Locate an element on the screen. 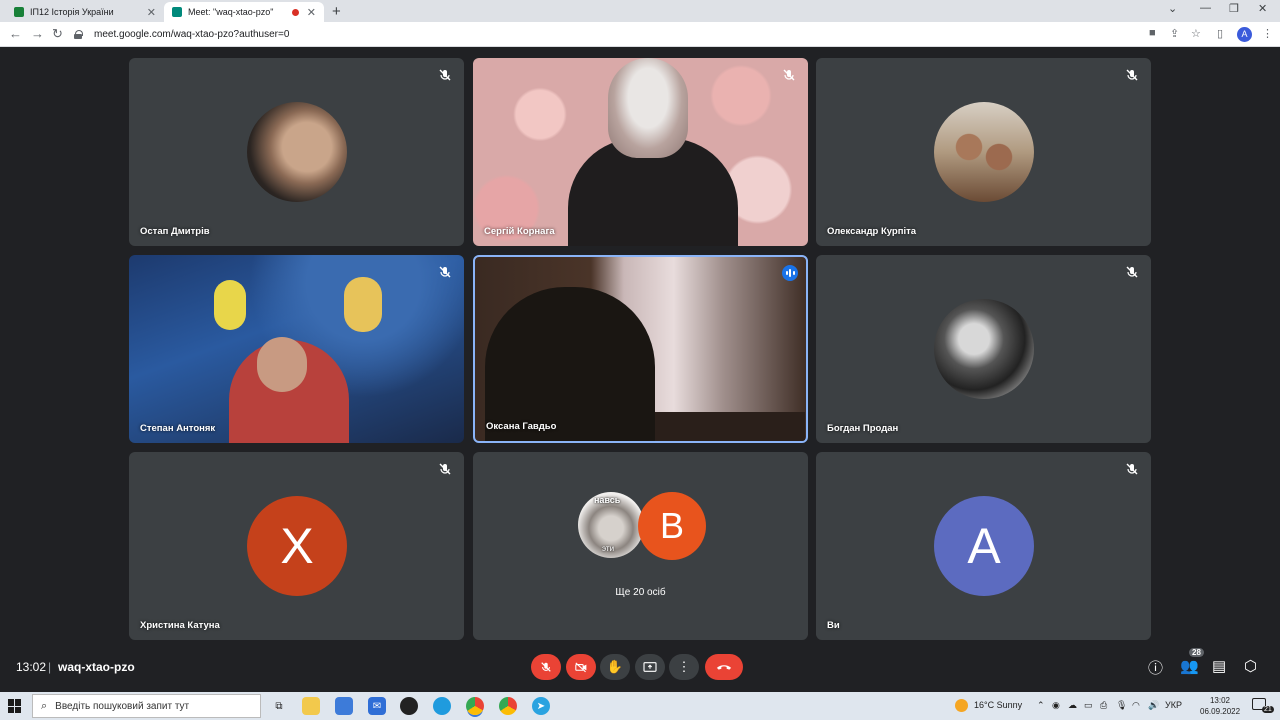  participant-tile: Остап Дмитрів is located at coordinates (296, 152).